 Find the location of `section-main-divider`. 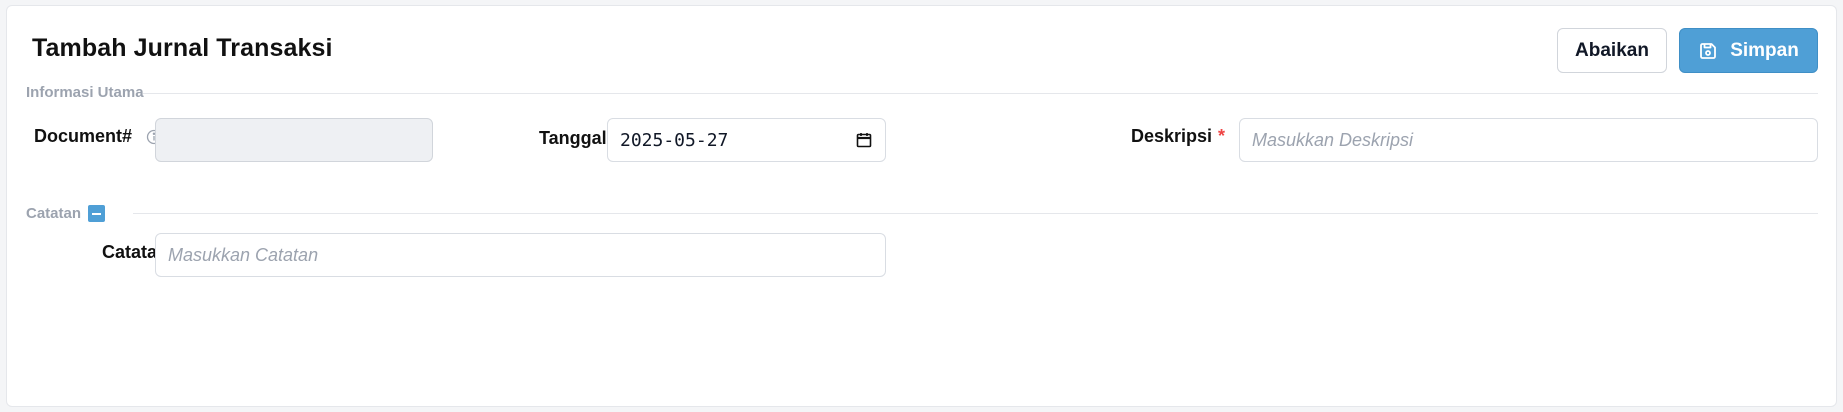

section-main-divider is located at coordinates (980, 93).